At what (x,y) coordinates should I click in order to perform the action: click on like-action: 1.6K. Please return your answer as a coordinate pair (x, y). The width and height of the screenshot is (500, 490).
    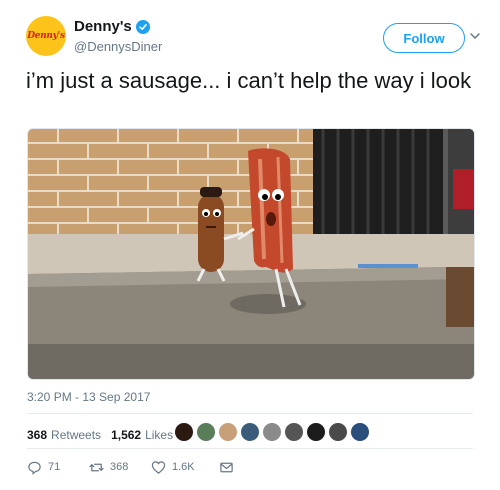
    Looking at the image, I should click on (185, 467).